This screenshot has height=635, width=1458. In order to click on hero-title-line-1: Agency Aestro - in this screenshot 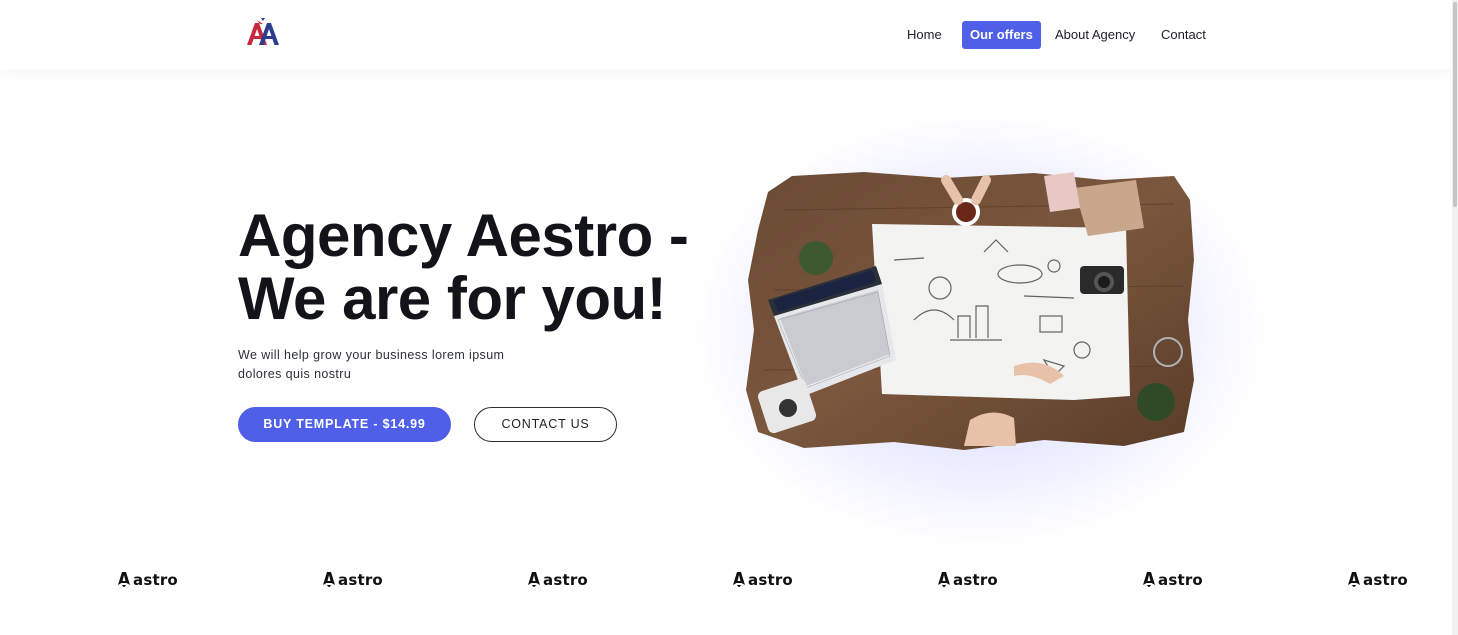, I will do `click(463, 235)`.